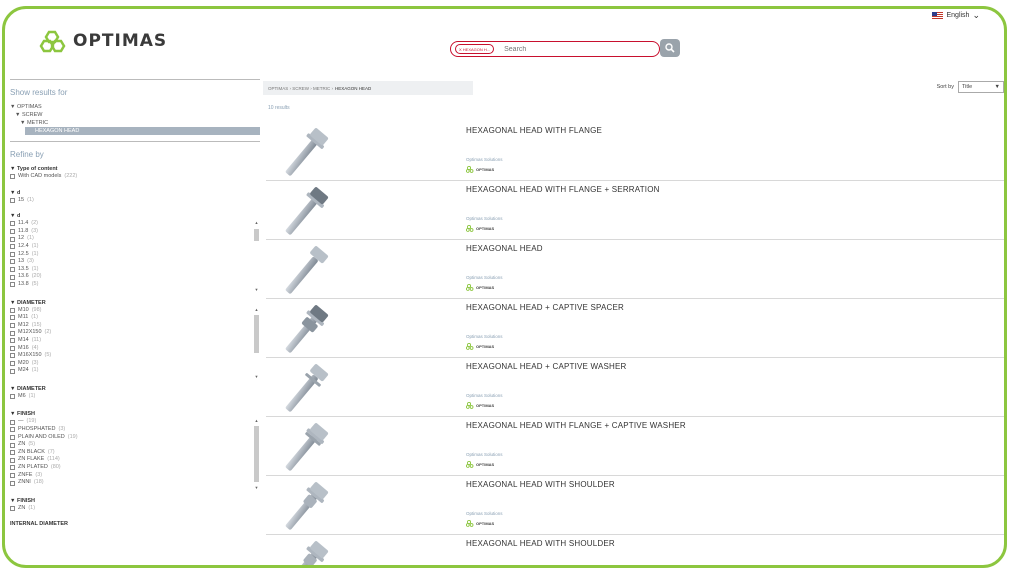  I want to click on filter-group-title: INTERNAL DIAMETER, so click(135, 524).